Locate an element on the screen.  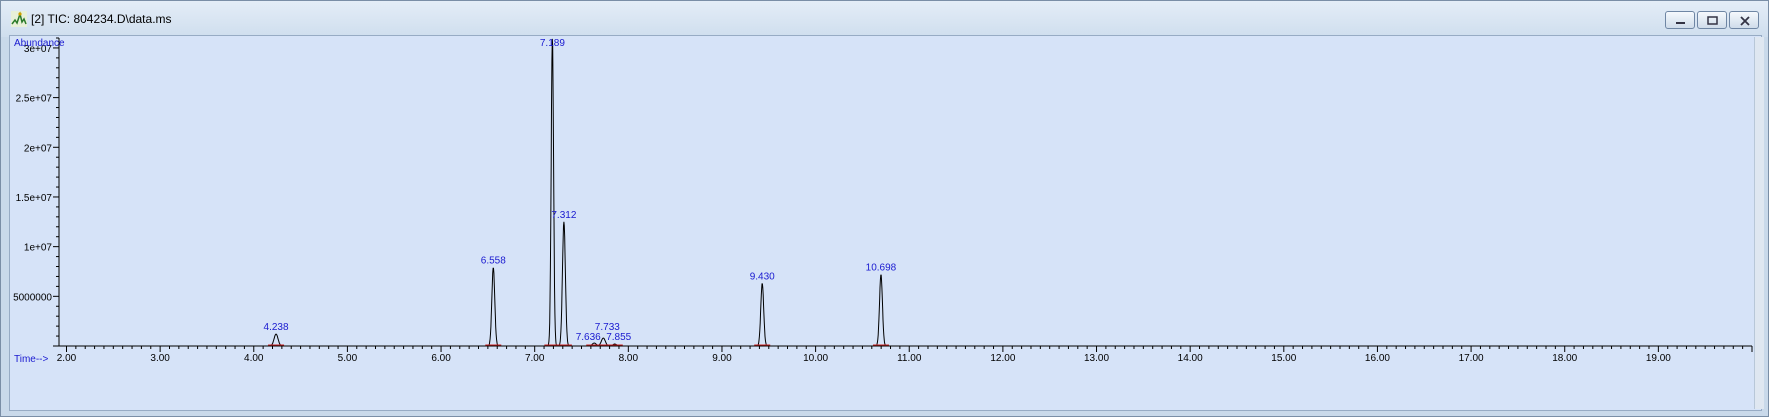
y-tick-label: 5000000 is located at coordinates (32, 297).